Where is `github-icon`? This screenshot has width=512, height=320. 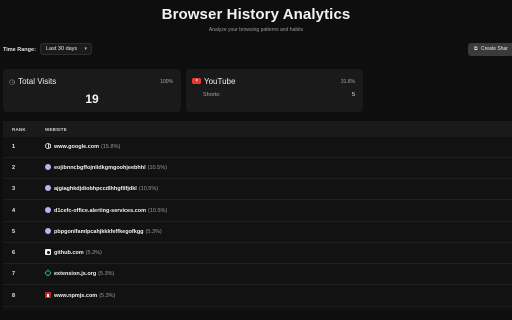 github-icon is located at coordinates (48, 252).